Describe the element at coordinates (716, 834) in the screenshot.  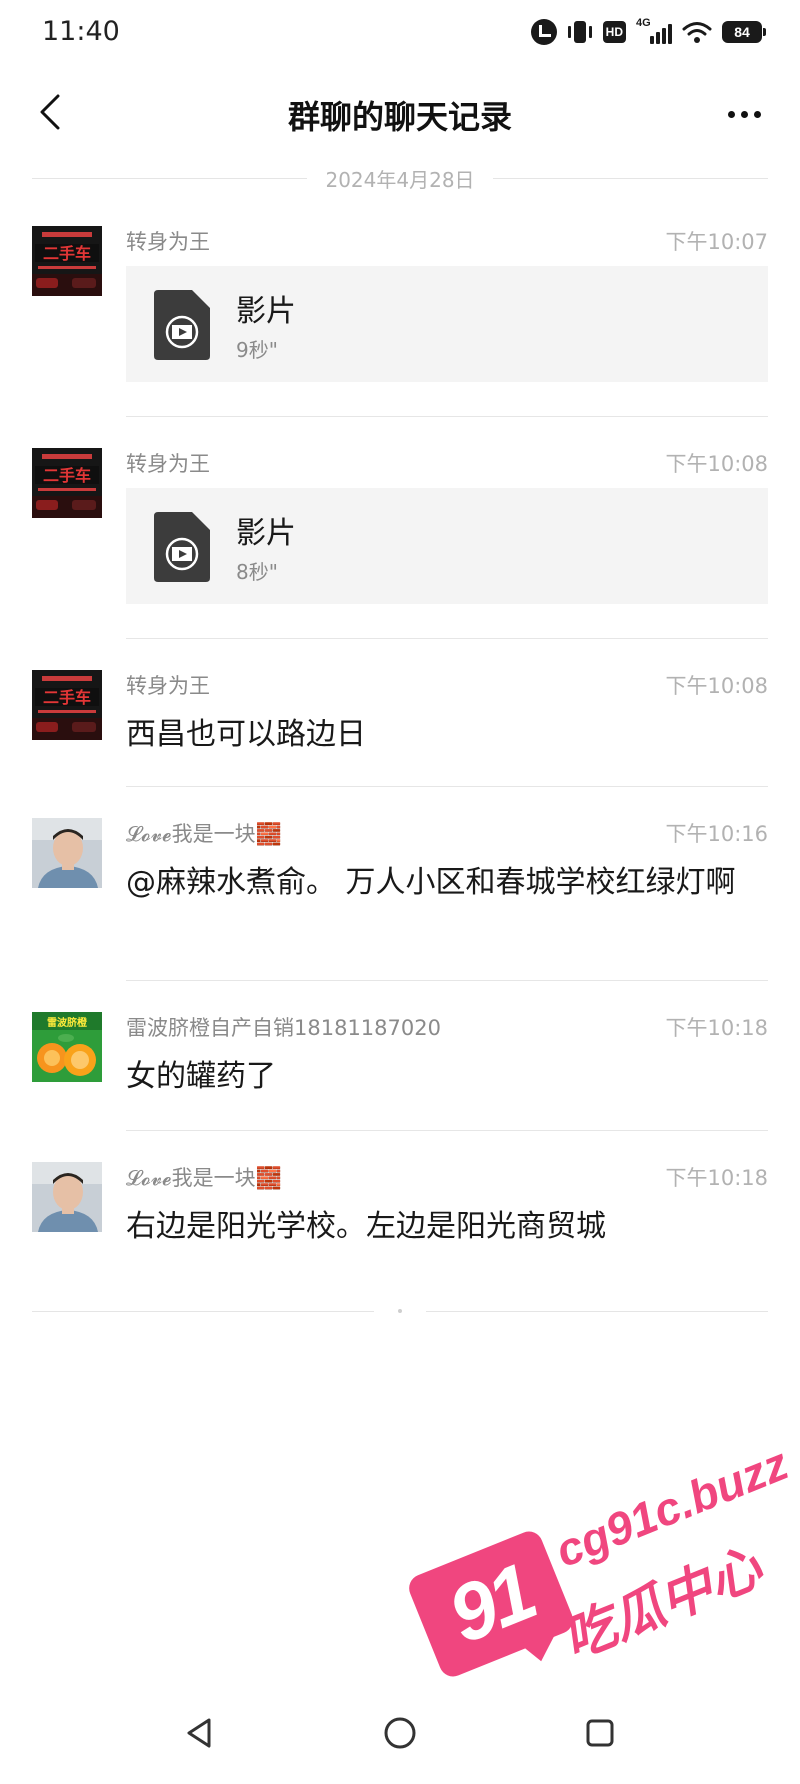
I see `message-time: 下午10:16` at that location.